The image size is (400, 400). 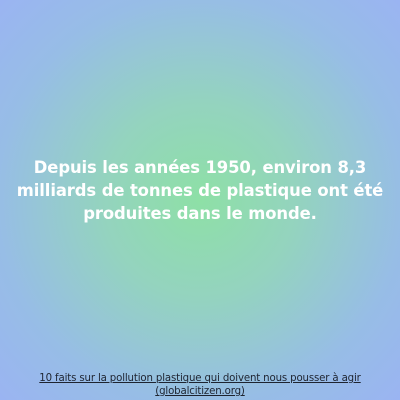 What do you see at coordinates (200, 391) in the screenshot?
I see `source-site: (globalcitizen.org)` at bounding box center [200, 391].